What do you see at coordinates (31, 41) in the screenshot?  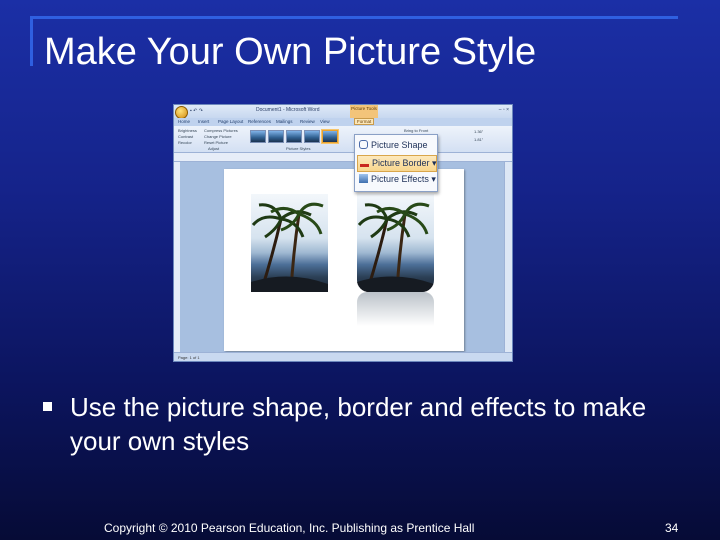 I see `title-accent-bar` at bounding box center [31, 41].